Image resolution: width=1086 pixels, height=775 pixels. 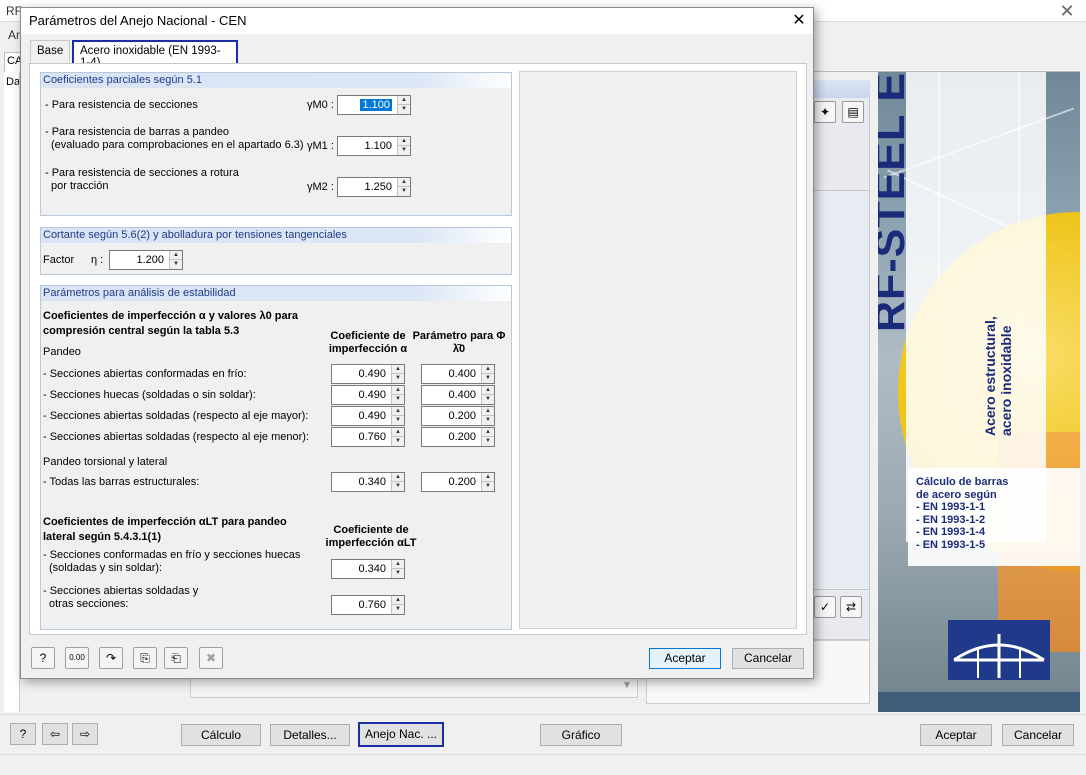 I want to click on cancel-button: Cancelar, so click(x=768, y=658).